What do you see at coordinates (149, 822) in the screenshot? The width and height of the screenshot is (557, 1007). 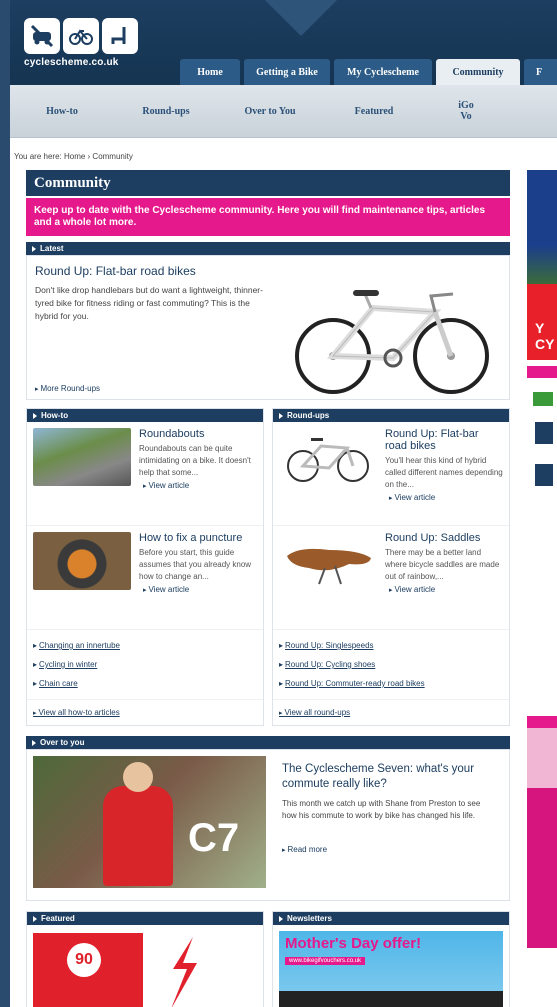 I see `cyclist-photo: C7` at bounding box center [149, 822].